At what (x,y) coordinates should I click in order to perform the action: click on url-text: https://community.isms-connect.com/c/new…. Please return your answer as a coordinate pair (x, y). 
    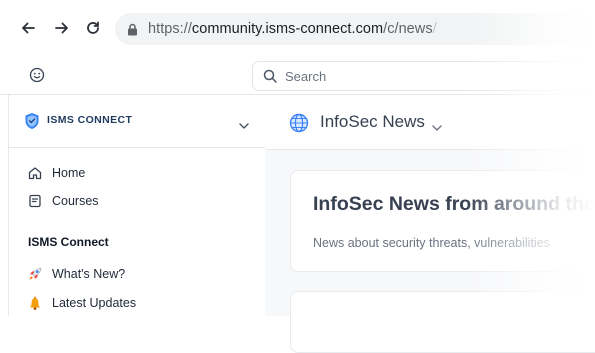
    Looking at the image, I should click on (292, 29).